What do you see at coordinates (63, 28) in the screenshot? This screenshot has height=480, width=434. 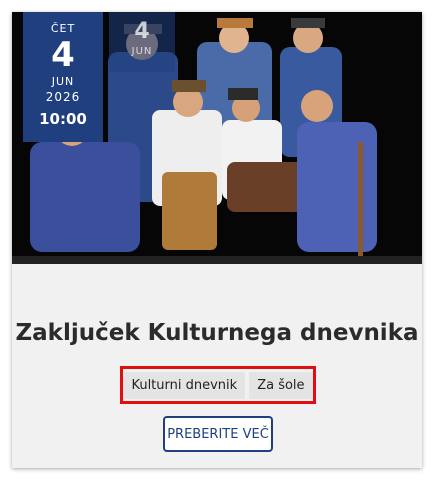 I see `day-of-week: ČET` at bounding box center [63, 28].